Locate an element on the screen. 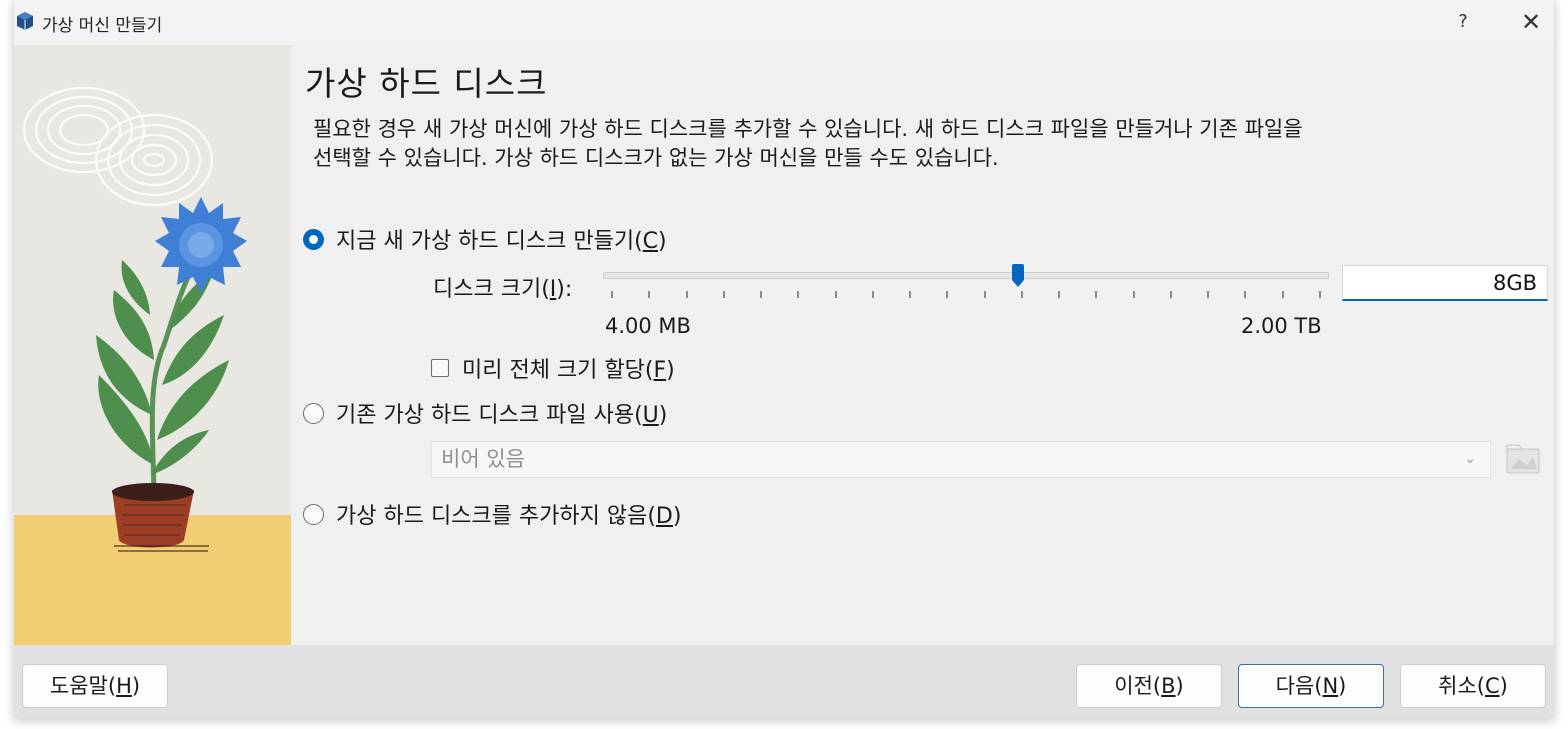 The image size is (1568, 729). disk-size-input: 8GB is located at coordinates (1445, 283).